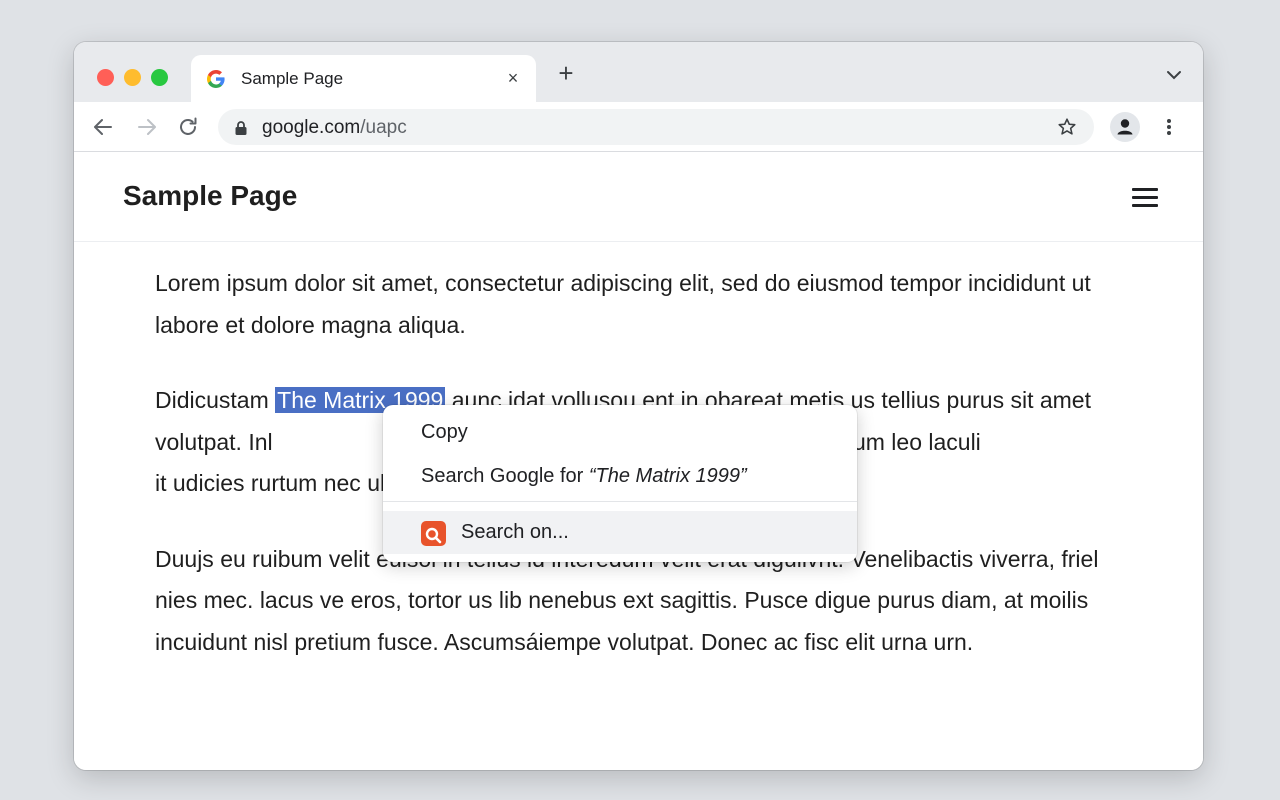 The width and height of the screenshot is (1280, 800). Describe the element at coordinates (215, 400) in the screenshot. I see `paragraph-2-before: Didicustam` at that location.